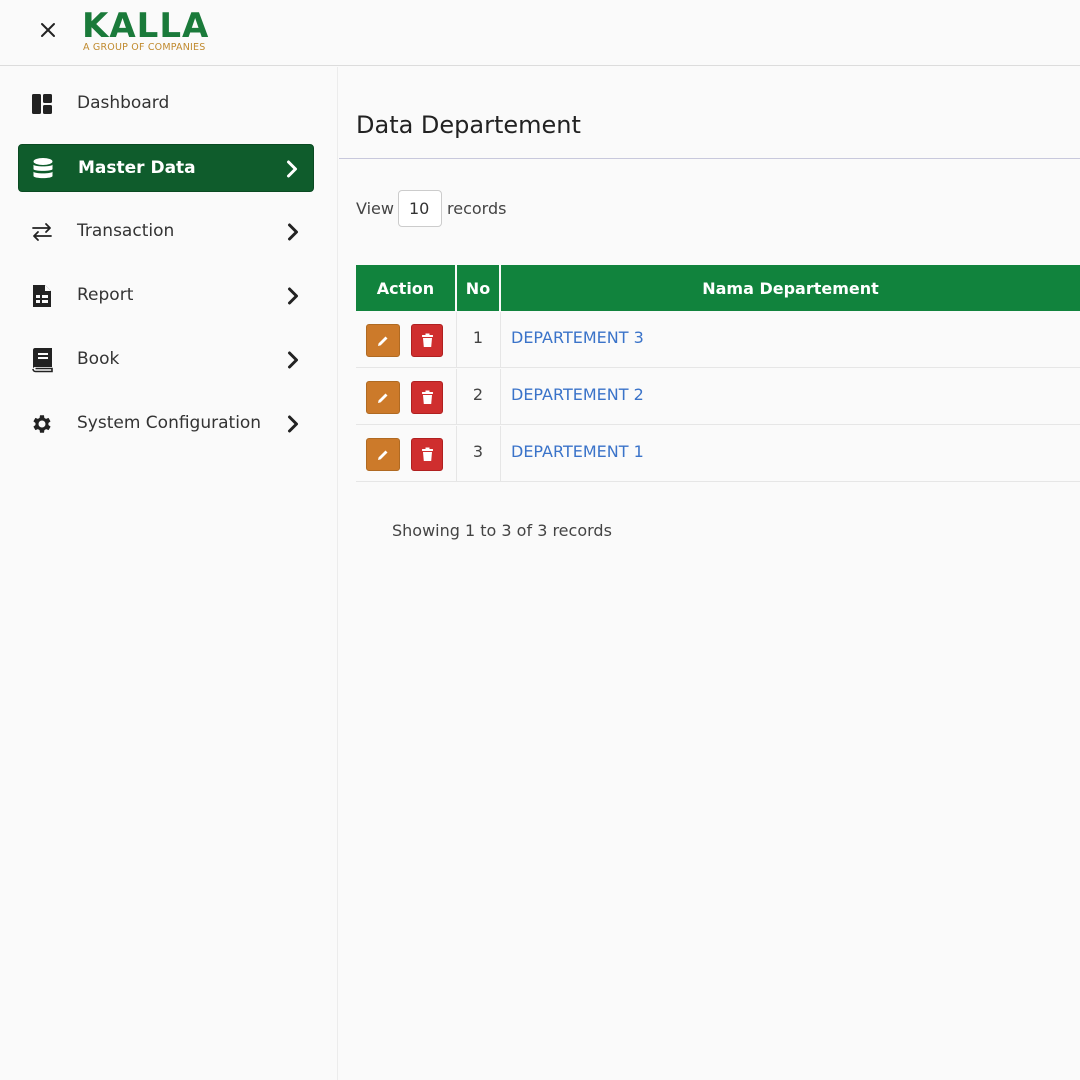 Image resolution: width=1080 pixels, height=1080 pixels. I want to click on sidebar-item-report: Report, so click(166, 296).